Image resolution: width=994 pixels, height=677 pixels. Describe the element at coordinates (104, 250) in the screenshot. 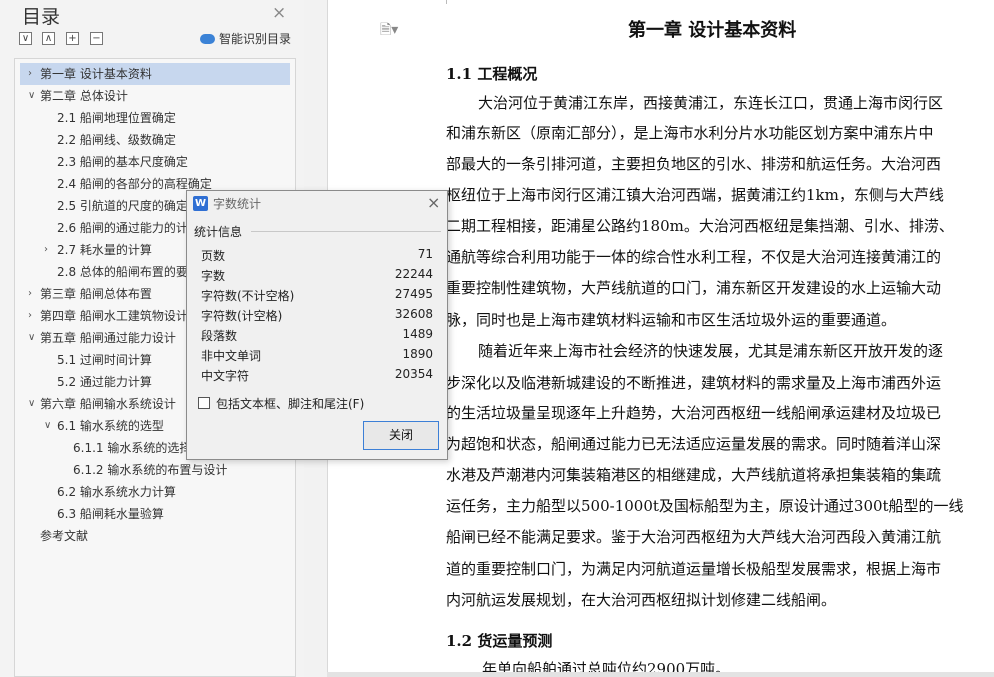

I see `toc-item-label: 2.7 耗水量的计算` at that location.